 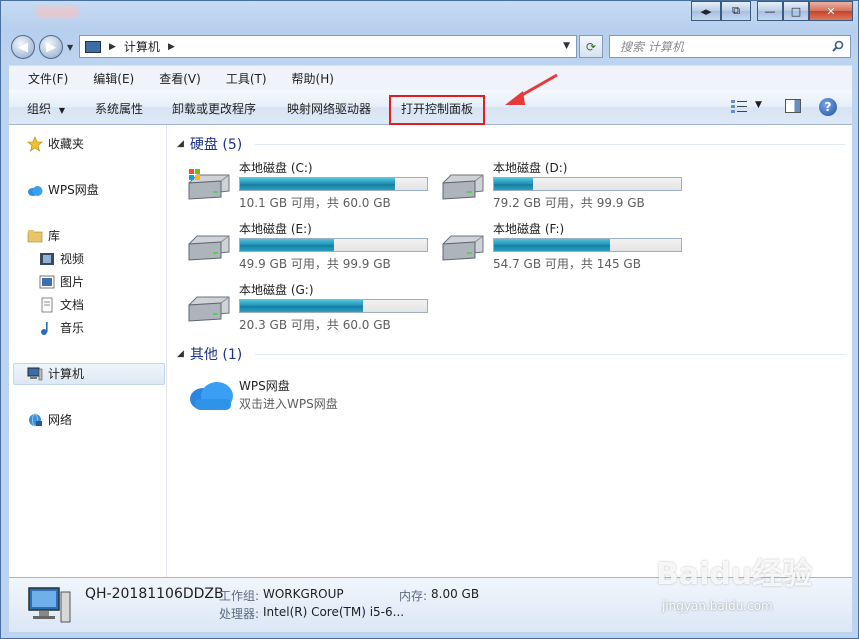 I want to click on group-title: 其他 (1), so click(x=216, y=355).